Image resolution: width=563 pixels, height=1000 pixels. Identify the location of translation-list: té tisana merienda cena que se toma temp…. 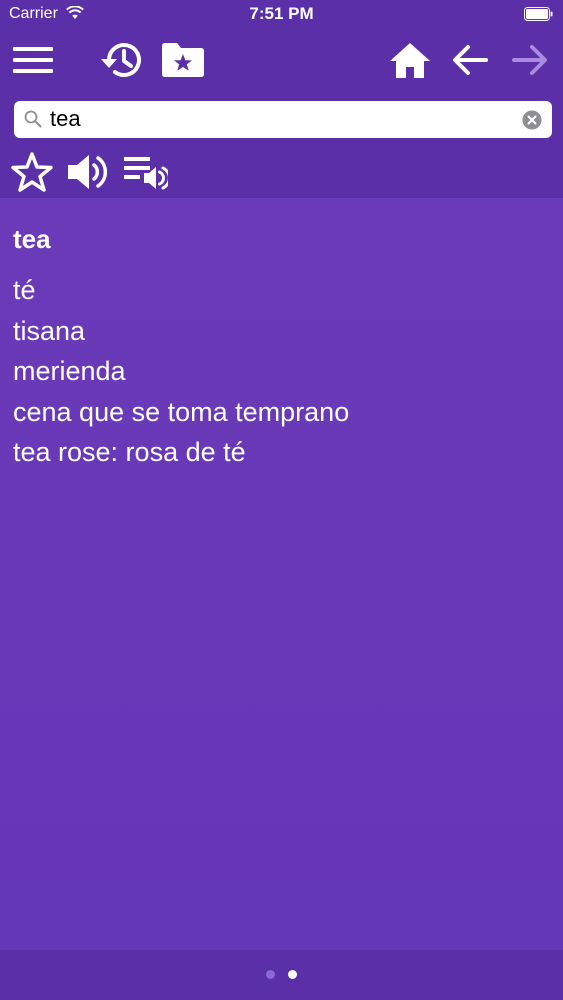
(181, 371).